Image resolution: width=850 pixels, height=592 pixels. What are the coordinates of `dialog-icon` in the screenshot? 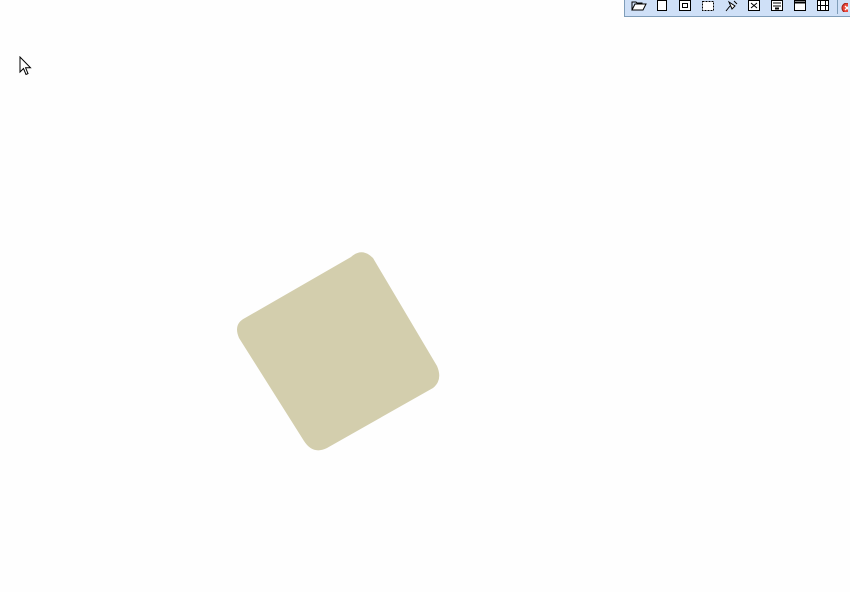 It's located at (777, 6).